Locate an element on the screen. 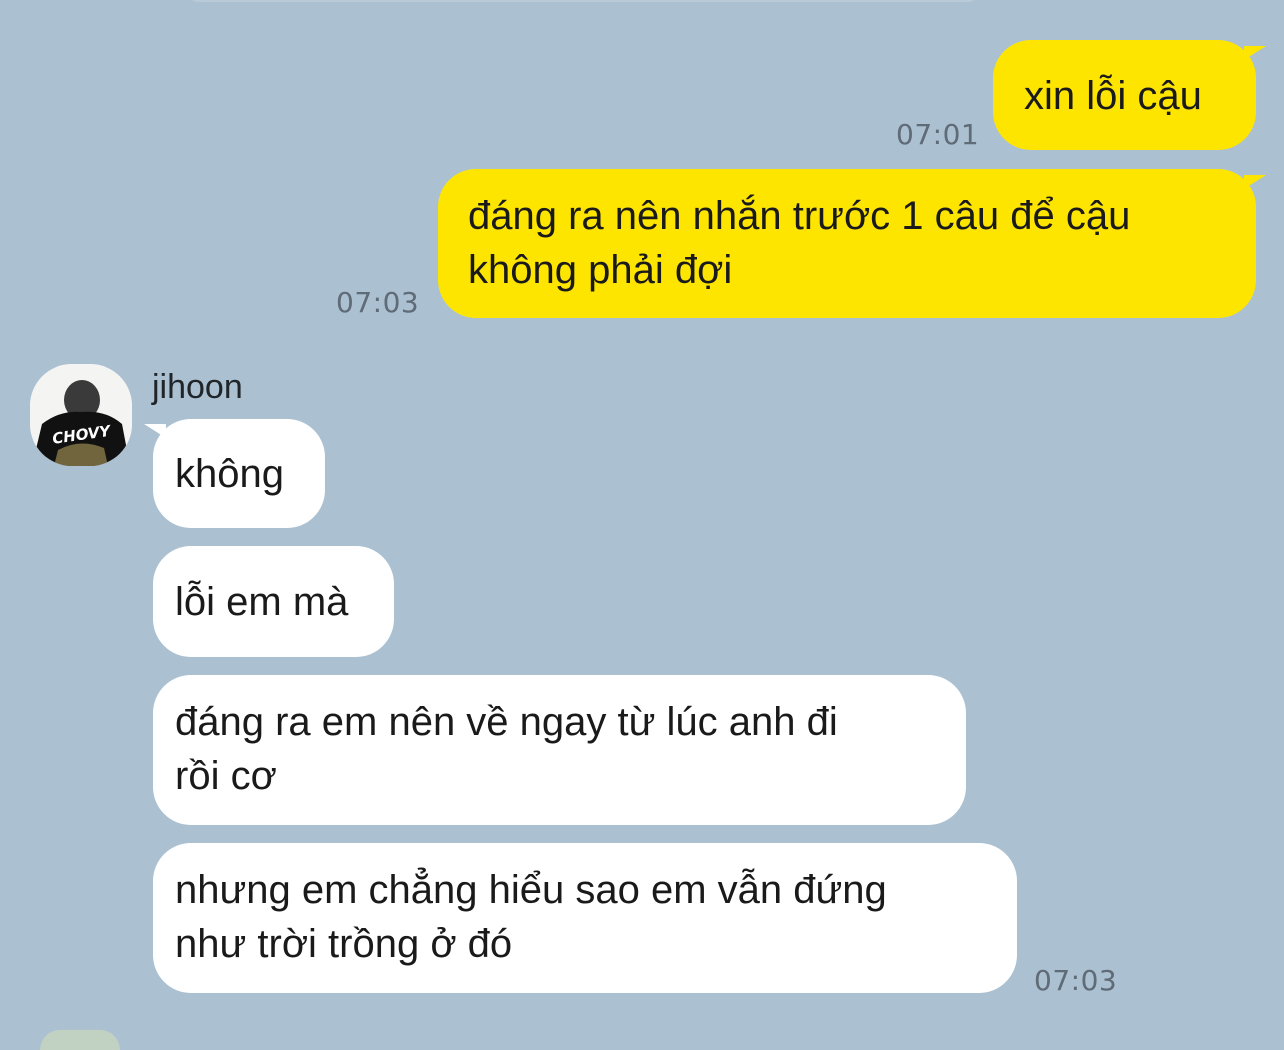 Image resolution: width=1284 pixels, height=1050 pixels. message-text: không is located at coordinates (229, 474).